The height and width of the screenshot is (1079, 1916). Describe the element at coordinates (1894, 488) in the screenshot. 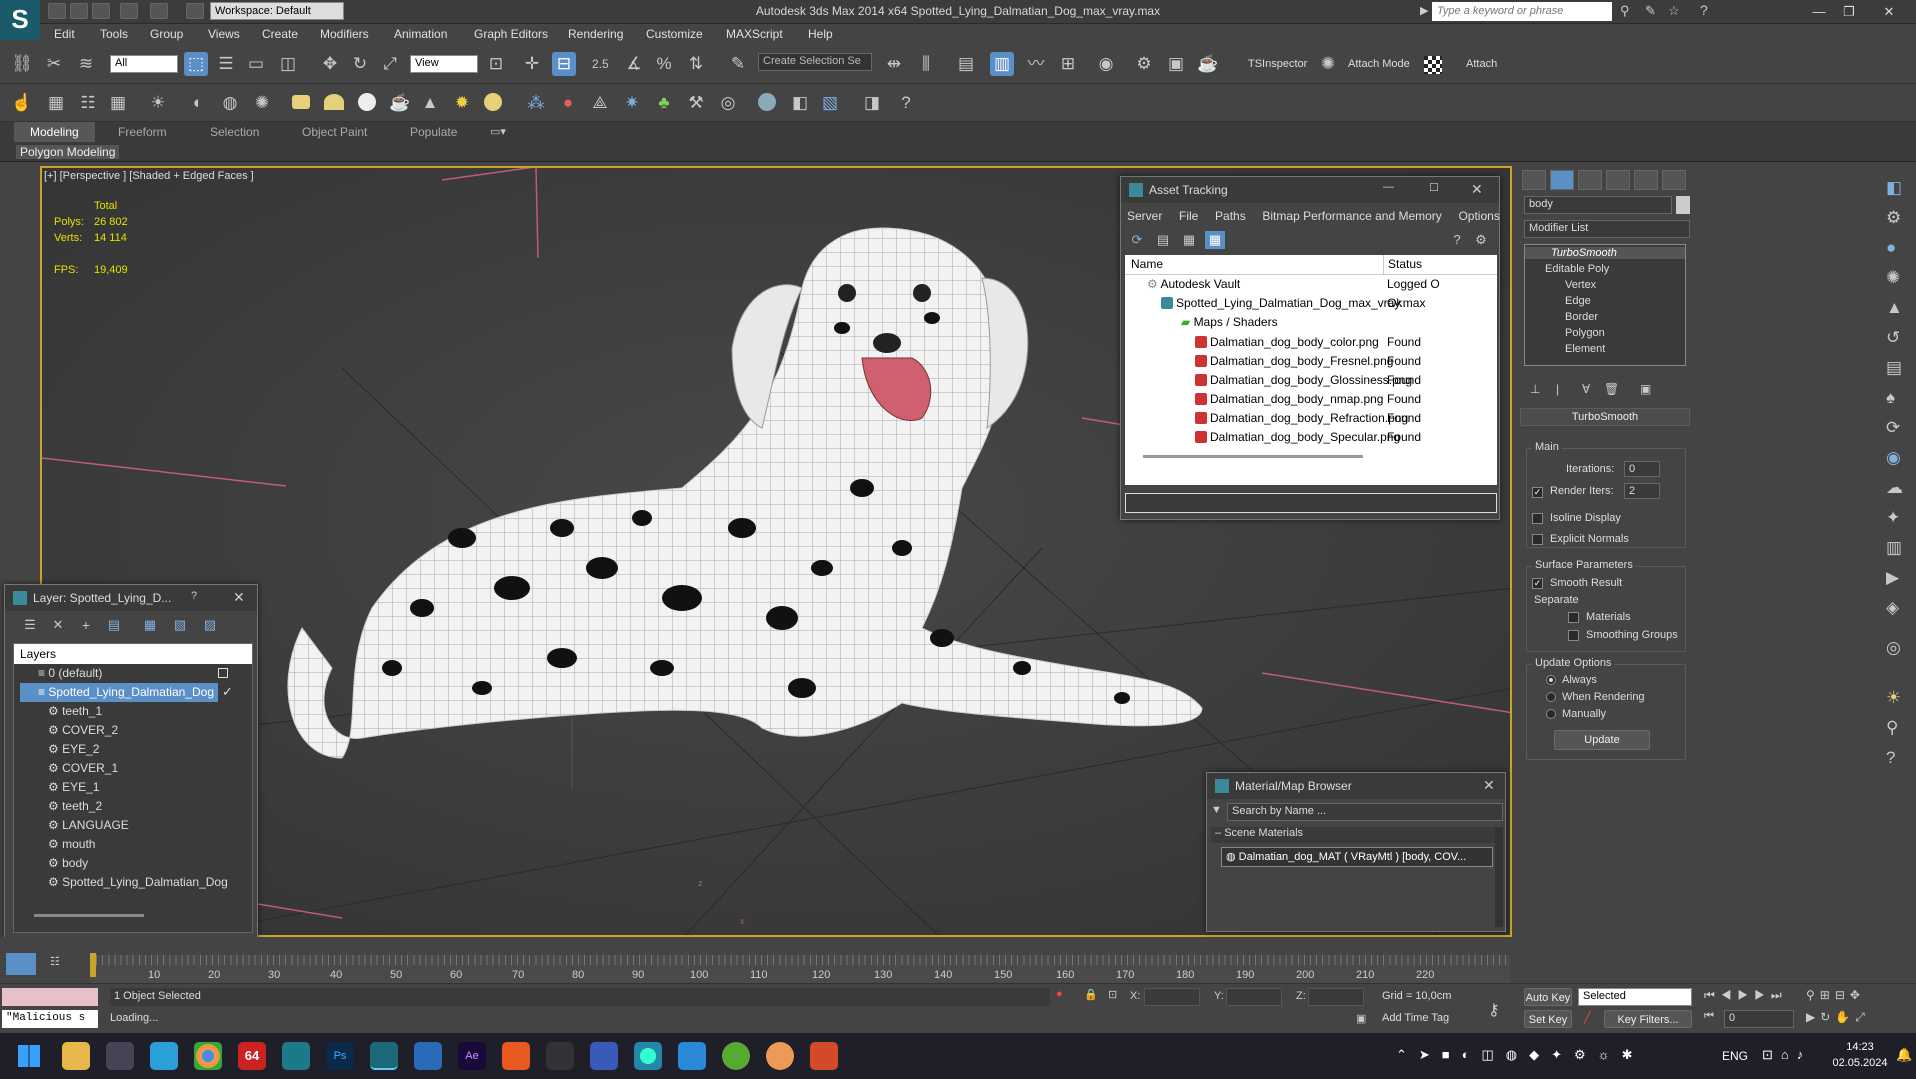

I see `strip-cloud-icon: ☁` at that location.